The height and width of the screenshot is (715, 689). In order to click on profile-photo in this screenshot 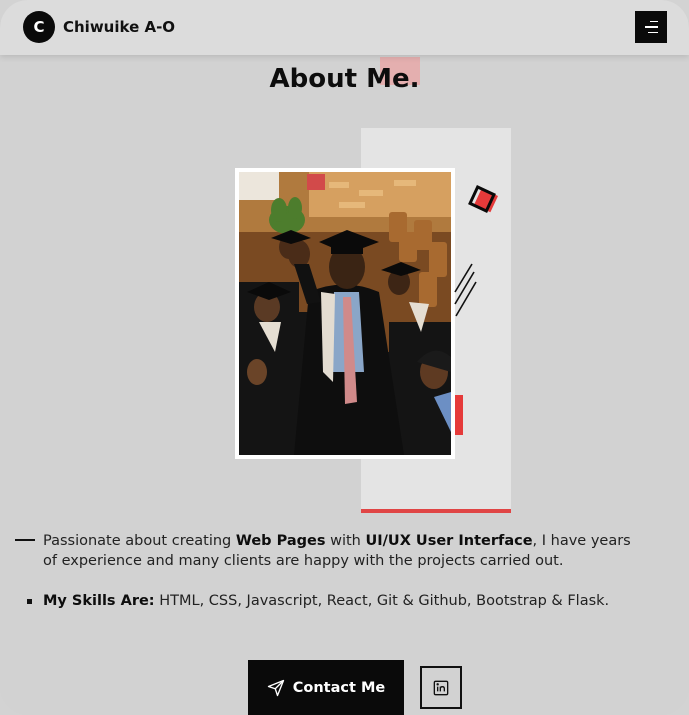, I will do `click(345, 313)`.